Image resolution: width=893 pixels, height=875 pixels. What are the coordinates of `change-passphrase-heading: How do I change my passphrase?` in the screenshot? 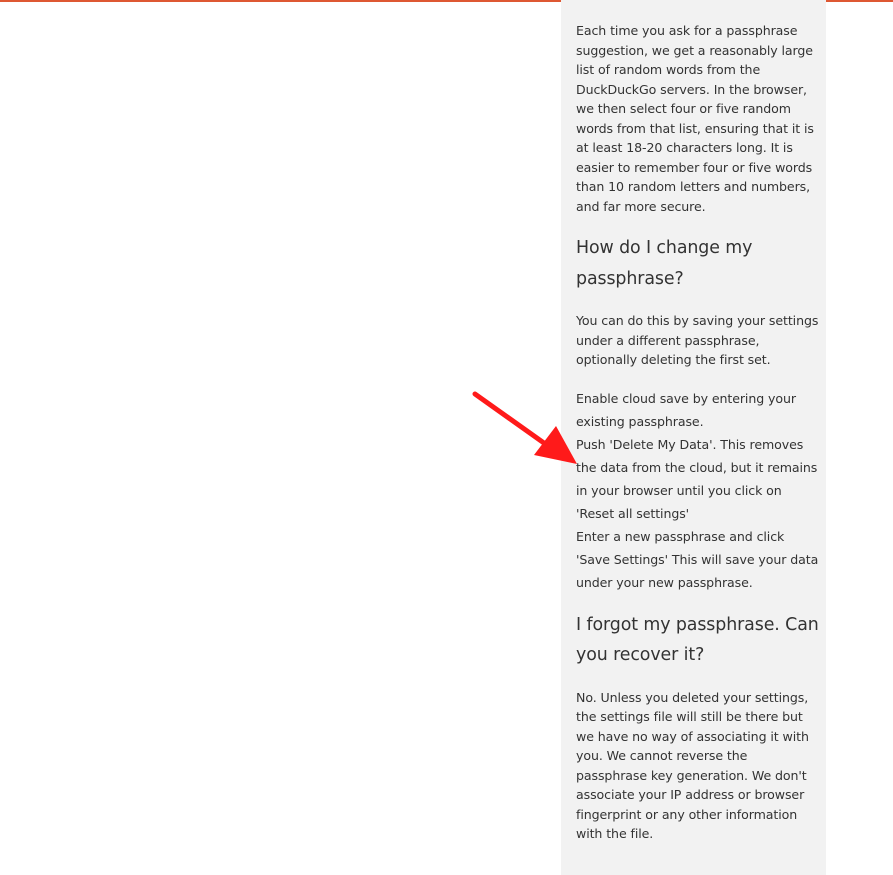 It's located at (664, 263).